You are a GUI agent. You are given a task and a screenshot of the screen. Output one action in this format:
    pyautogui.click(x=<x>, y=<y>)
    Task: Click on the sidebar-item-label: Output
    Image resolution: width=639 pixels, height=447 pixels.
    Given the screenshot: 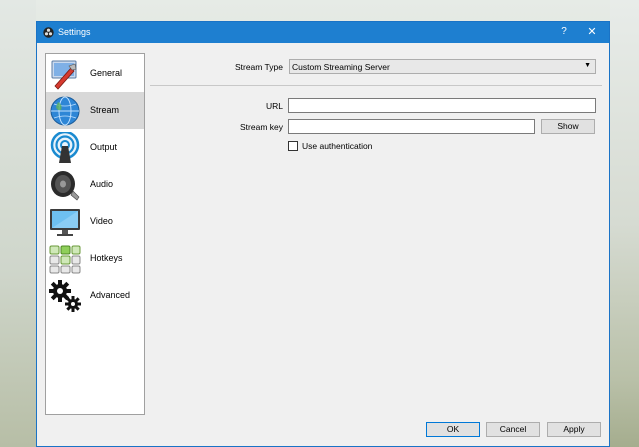 What is the action you would take?
    pyautogui.click(x=104, y=147)
    